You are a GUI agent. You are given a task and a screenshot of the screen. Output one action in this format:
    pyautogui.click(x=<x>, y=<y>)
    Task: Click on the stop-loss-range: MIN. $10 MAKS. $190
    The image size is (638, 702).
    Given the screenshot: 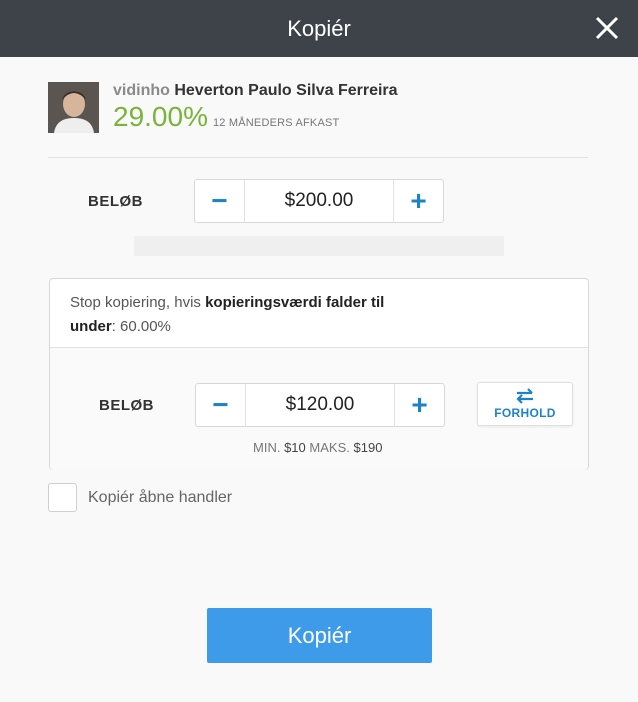 What is the action you would take?
    pyautogui.click(x=318, y=447)
    